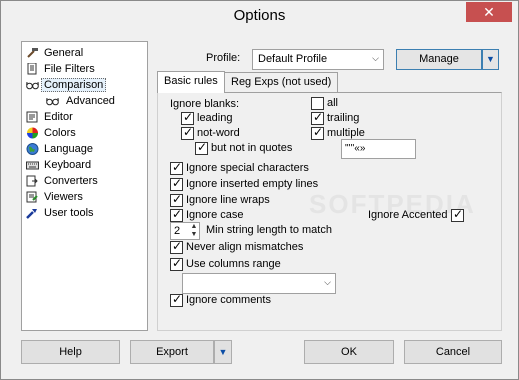 Image resolution: width=519 pixels, height=380 pixels. What do you see at coordinates (223, 352) in the screenshot?
I see `export-dropdown-arrow-icon: ▼` at bounding box center [223, 352].